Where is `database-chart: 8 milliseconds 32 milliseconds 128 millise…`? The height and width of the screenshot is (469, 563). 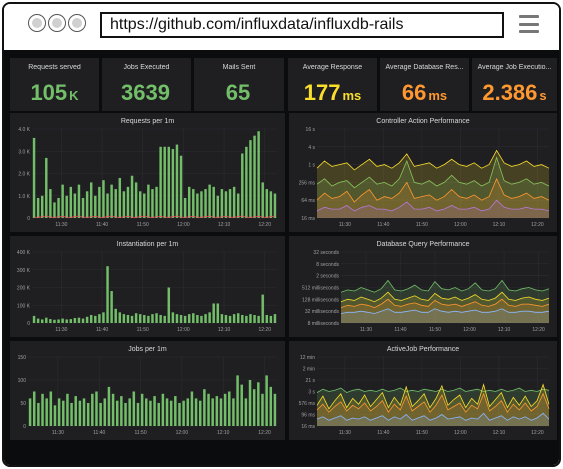 database-chart: 8 milliseconds 32 milliseconds 128 millise… is located at coordinates (426, 291).